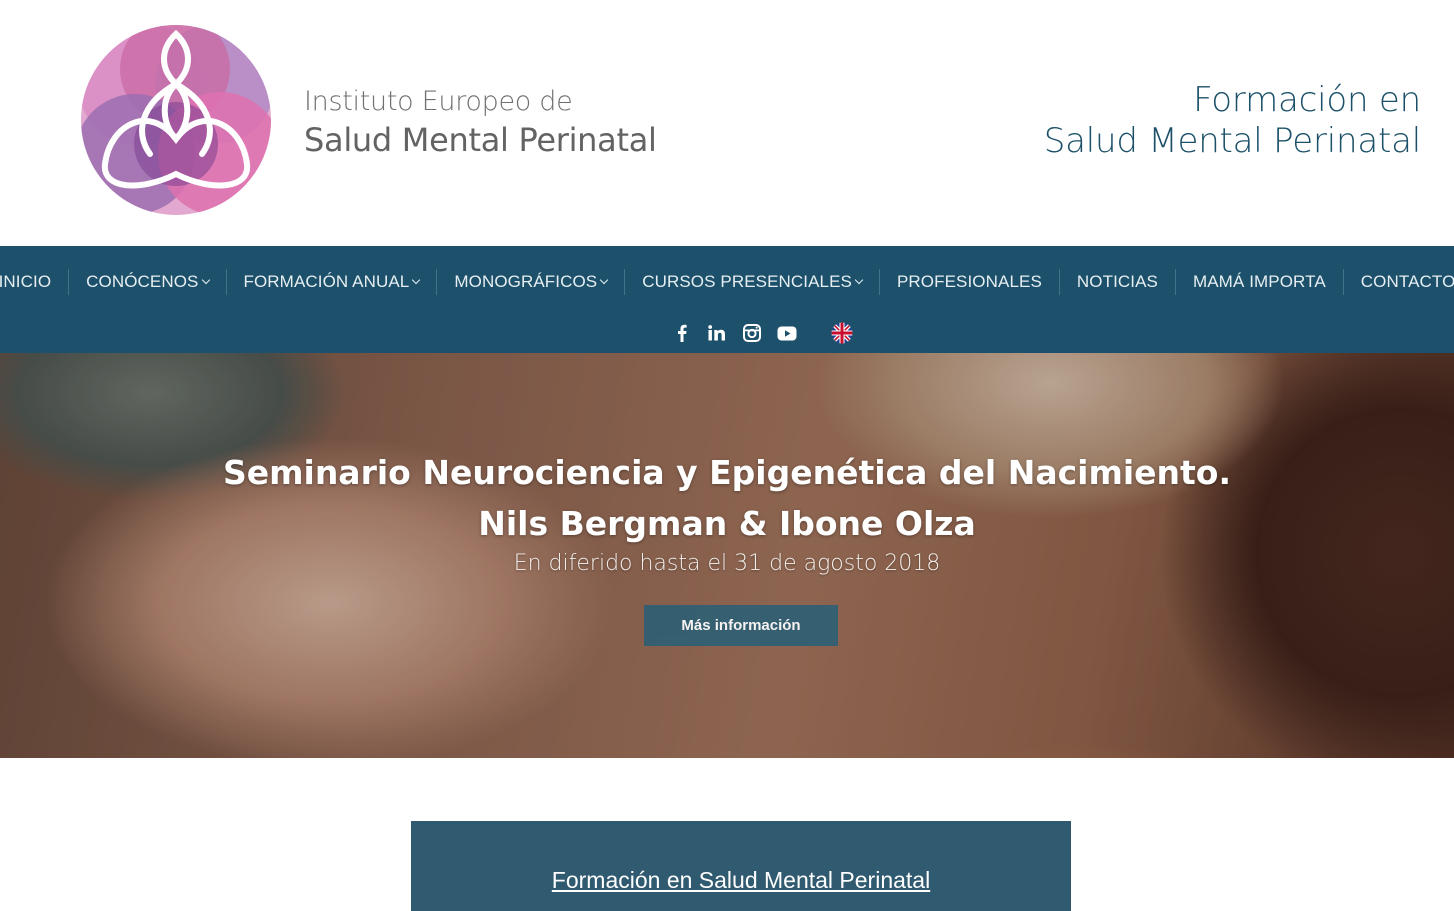 Image resolution: width=1454 pixels, height=911 pixels. Describe the element at coordinates (1307, 100) in the screenshot. I see `tagline-line-1: Formación en` at that location.